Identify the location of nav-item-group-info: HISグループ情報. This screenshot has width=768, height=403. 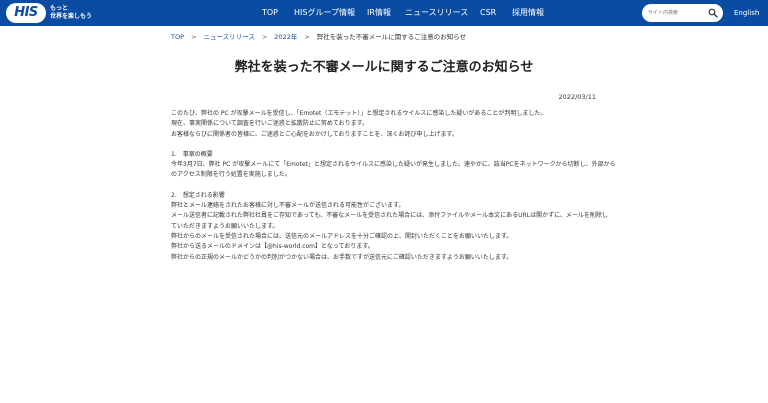
(324, 13).